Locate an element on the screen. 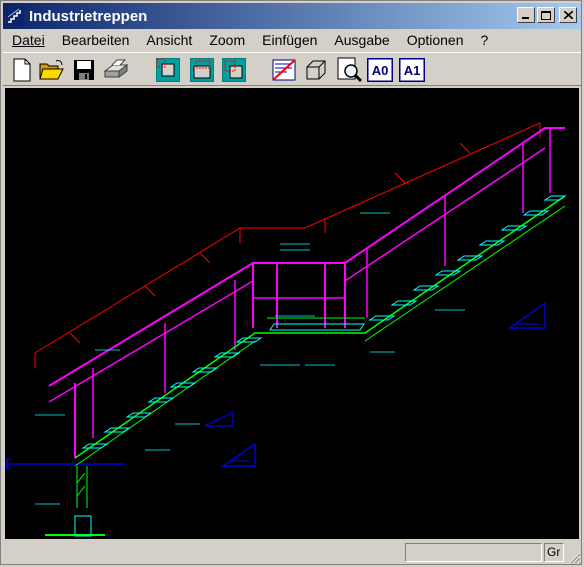 The image size is (584, 567). format-a1-icon: A1 is located at coordinates (412, 70).